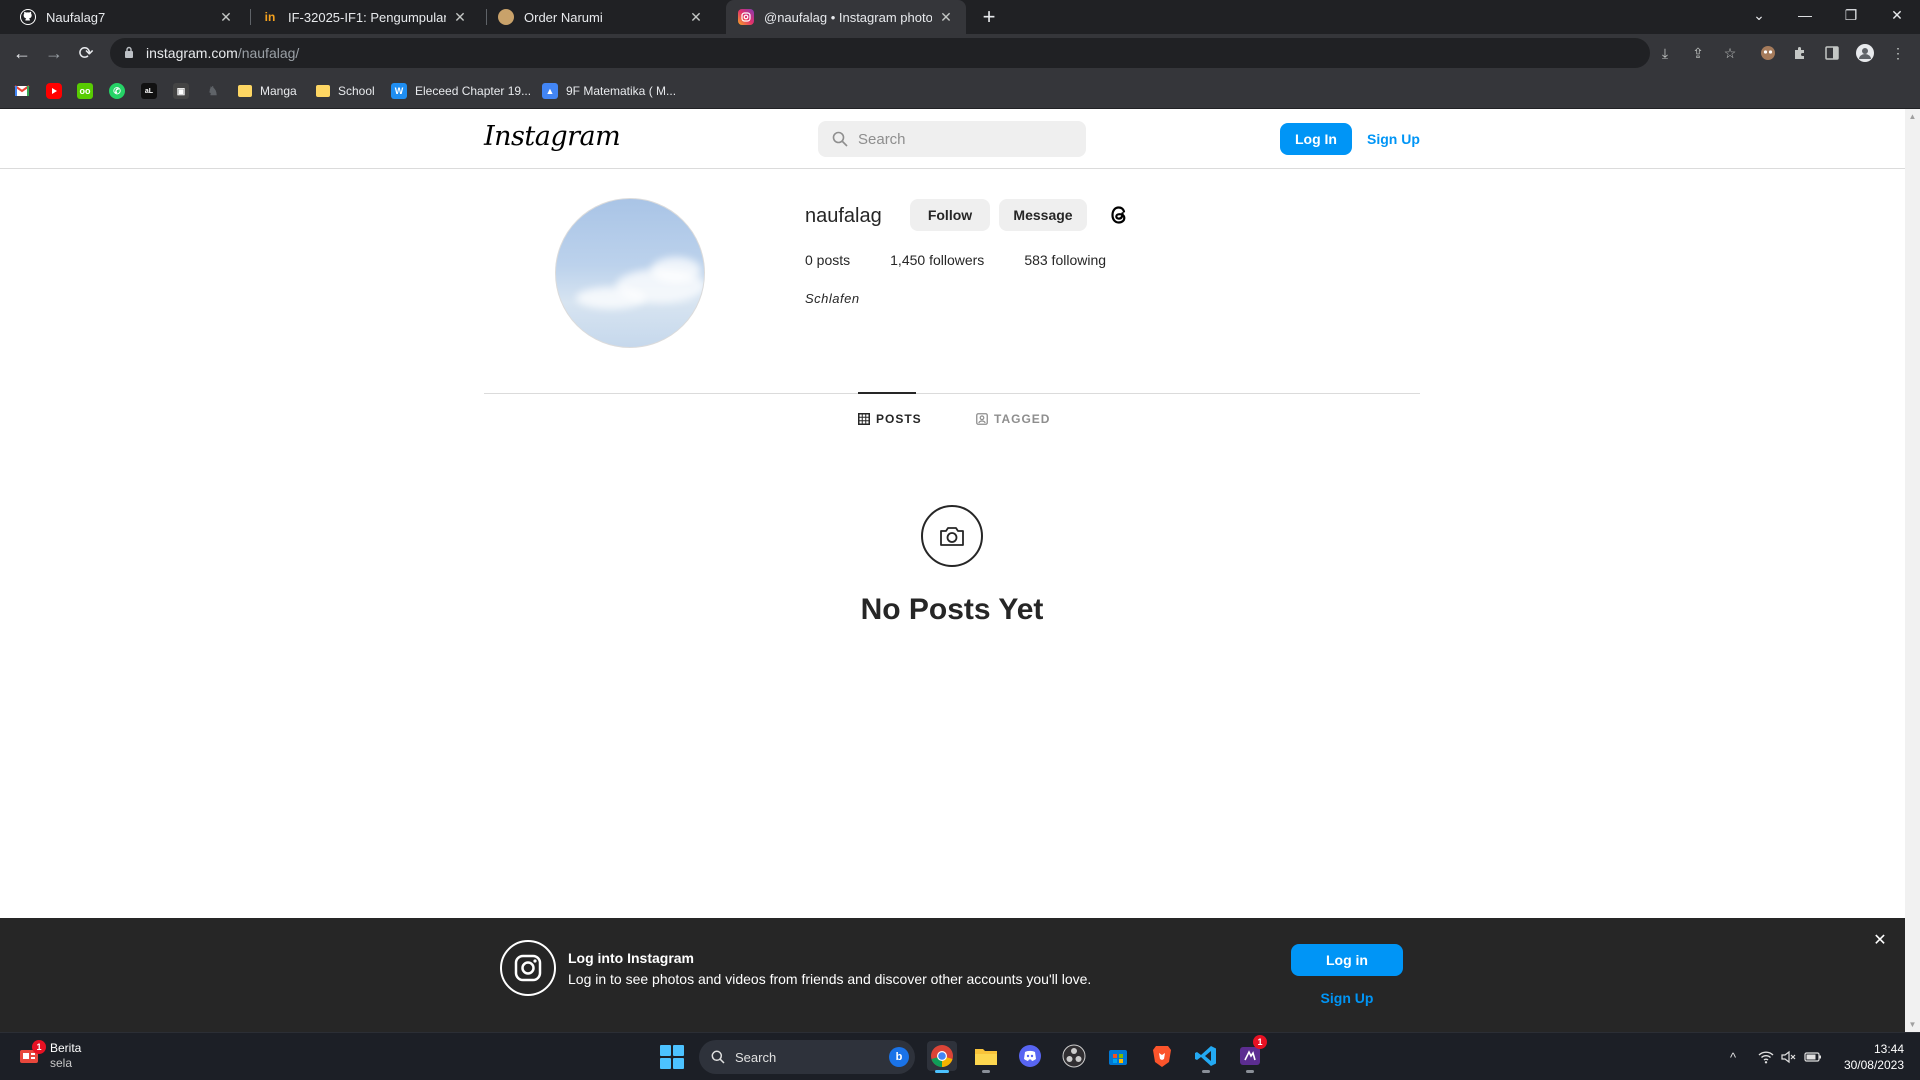 Image resolution: width=1920 pixels, height=1080 pixels. What do you see at coordinates (630, 273) in the screenshot?
I see `profile-avatar` at bounding box center [630, 273].